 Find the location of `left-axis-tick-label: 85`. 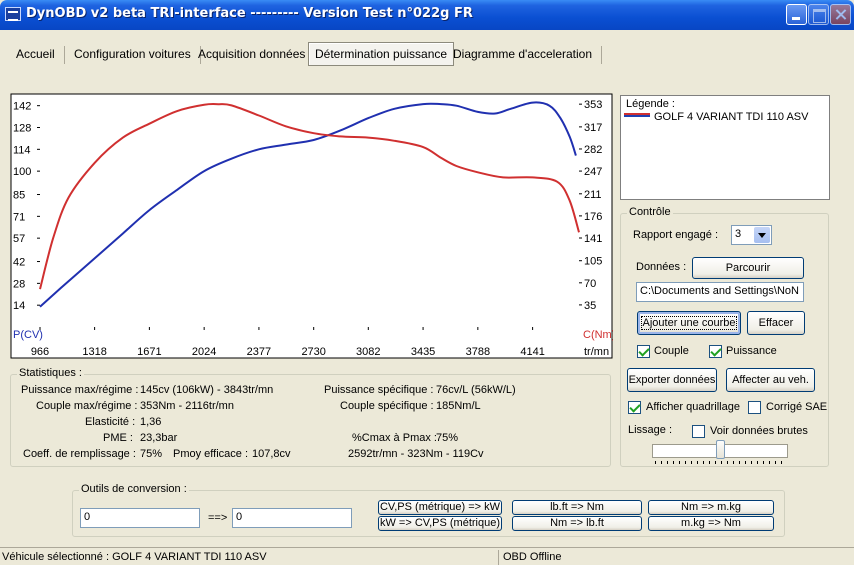

left-axis-tick-label: 85 is located at coordinates (19, 196).